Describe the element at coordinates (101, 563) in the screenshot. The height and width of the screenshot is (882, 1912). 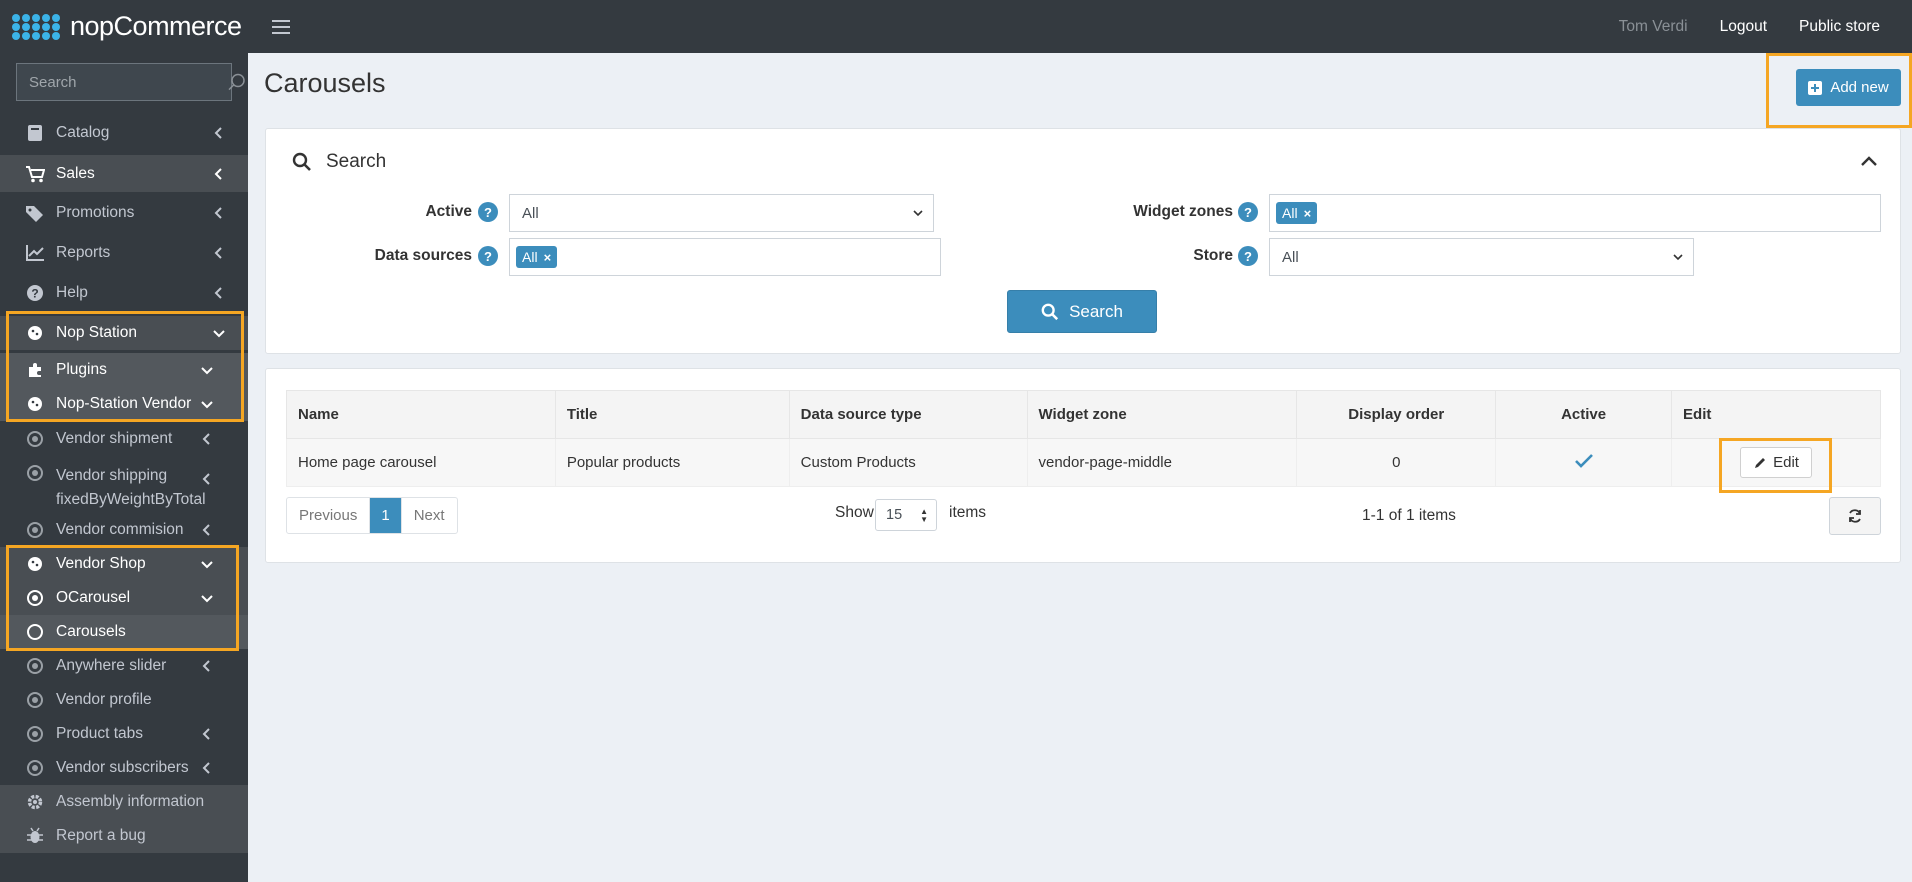
I see `sidebar-item-label: Vendor Shop` at that location.